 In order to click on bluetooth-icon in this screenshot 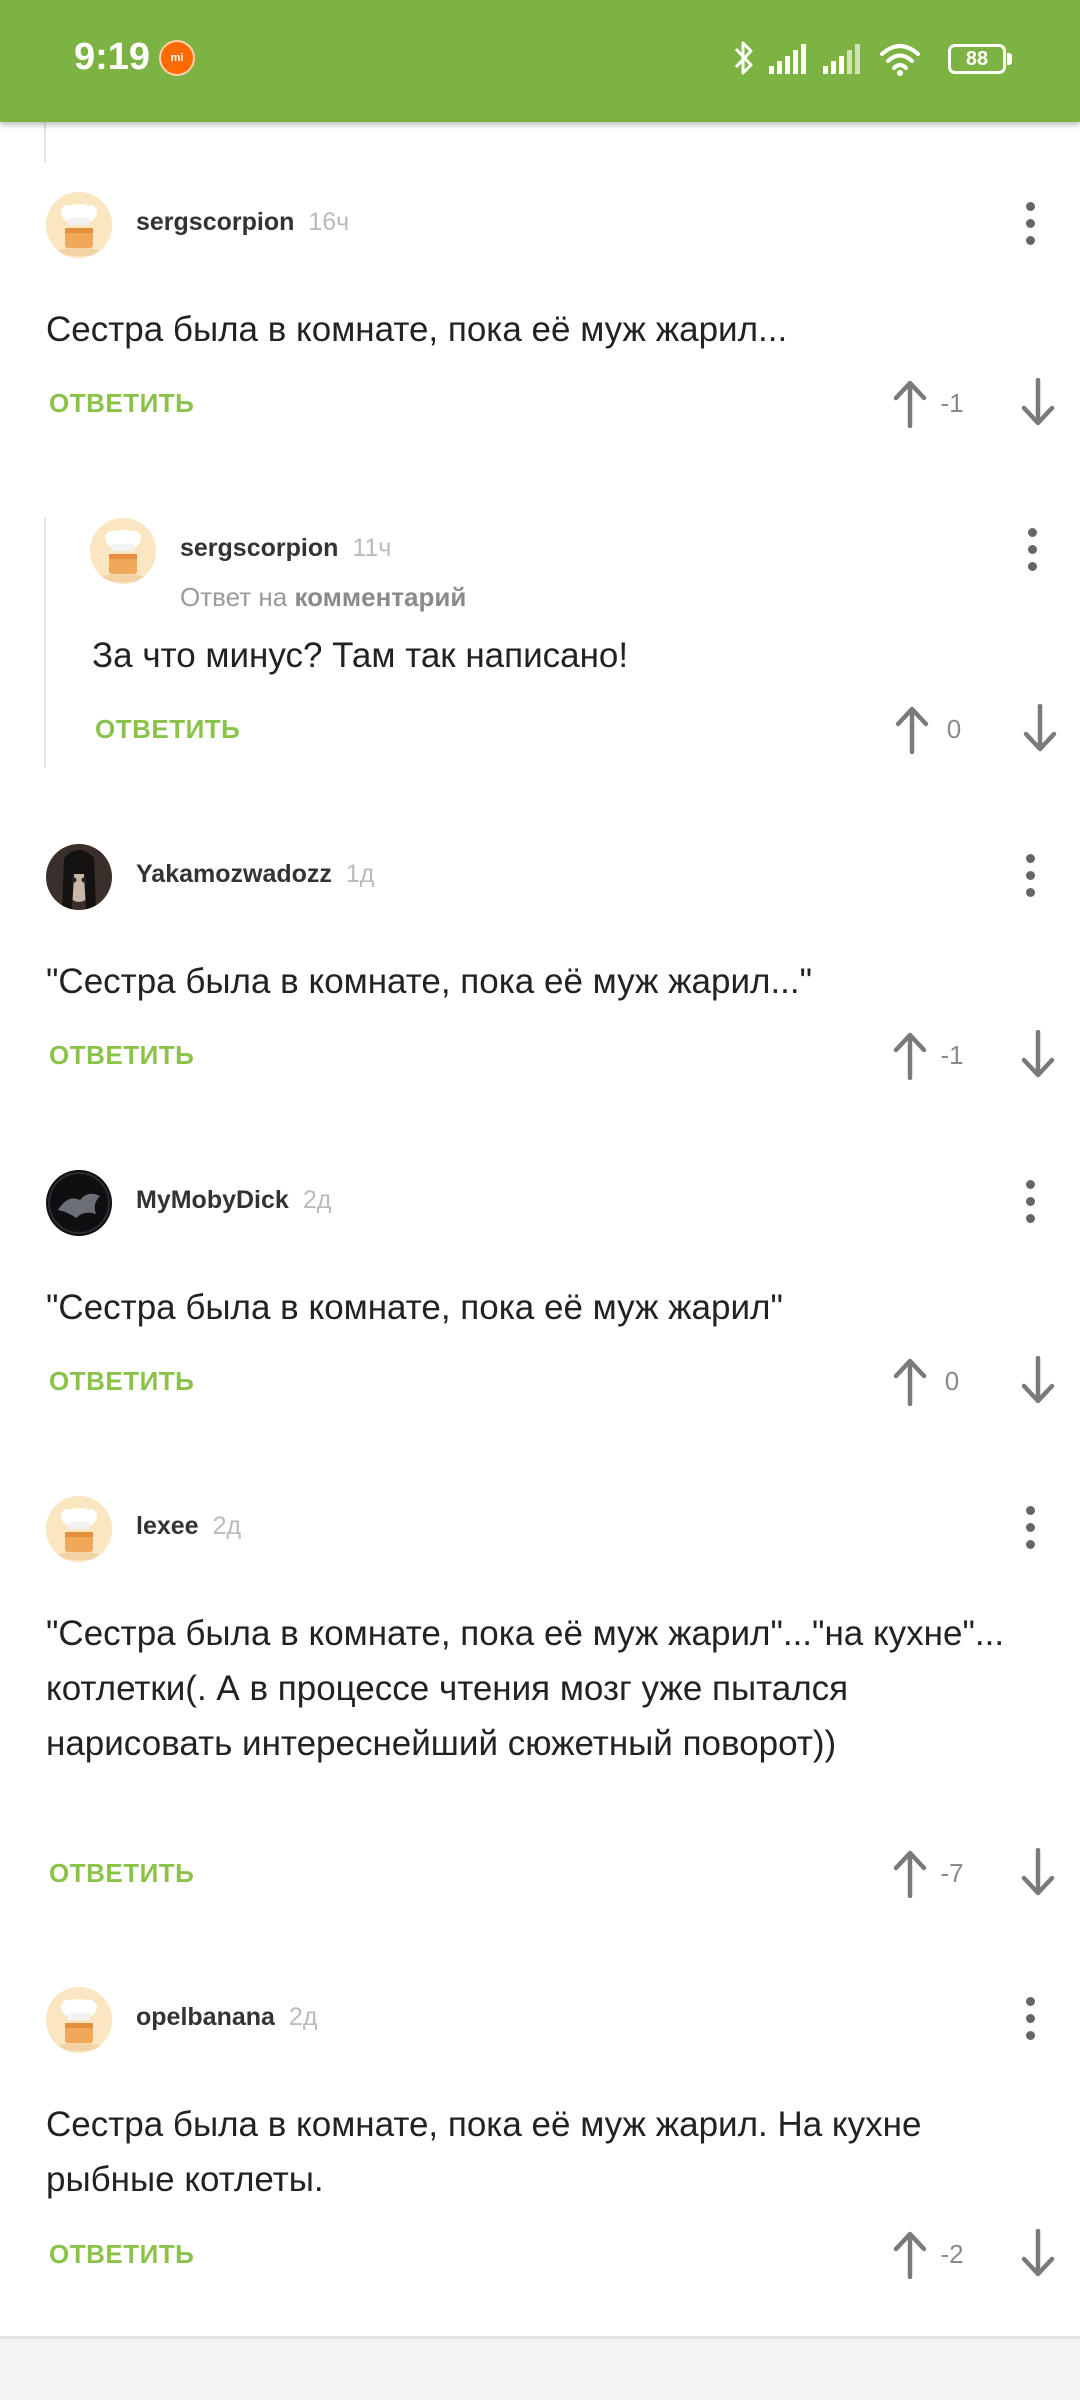, I will do `click(743, 58)`.